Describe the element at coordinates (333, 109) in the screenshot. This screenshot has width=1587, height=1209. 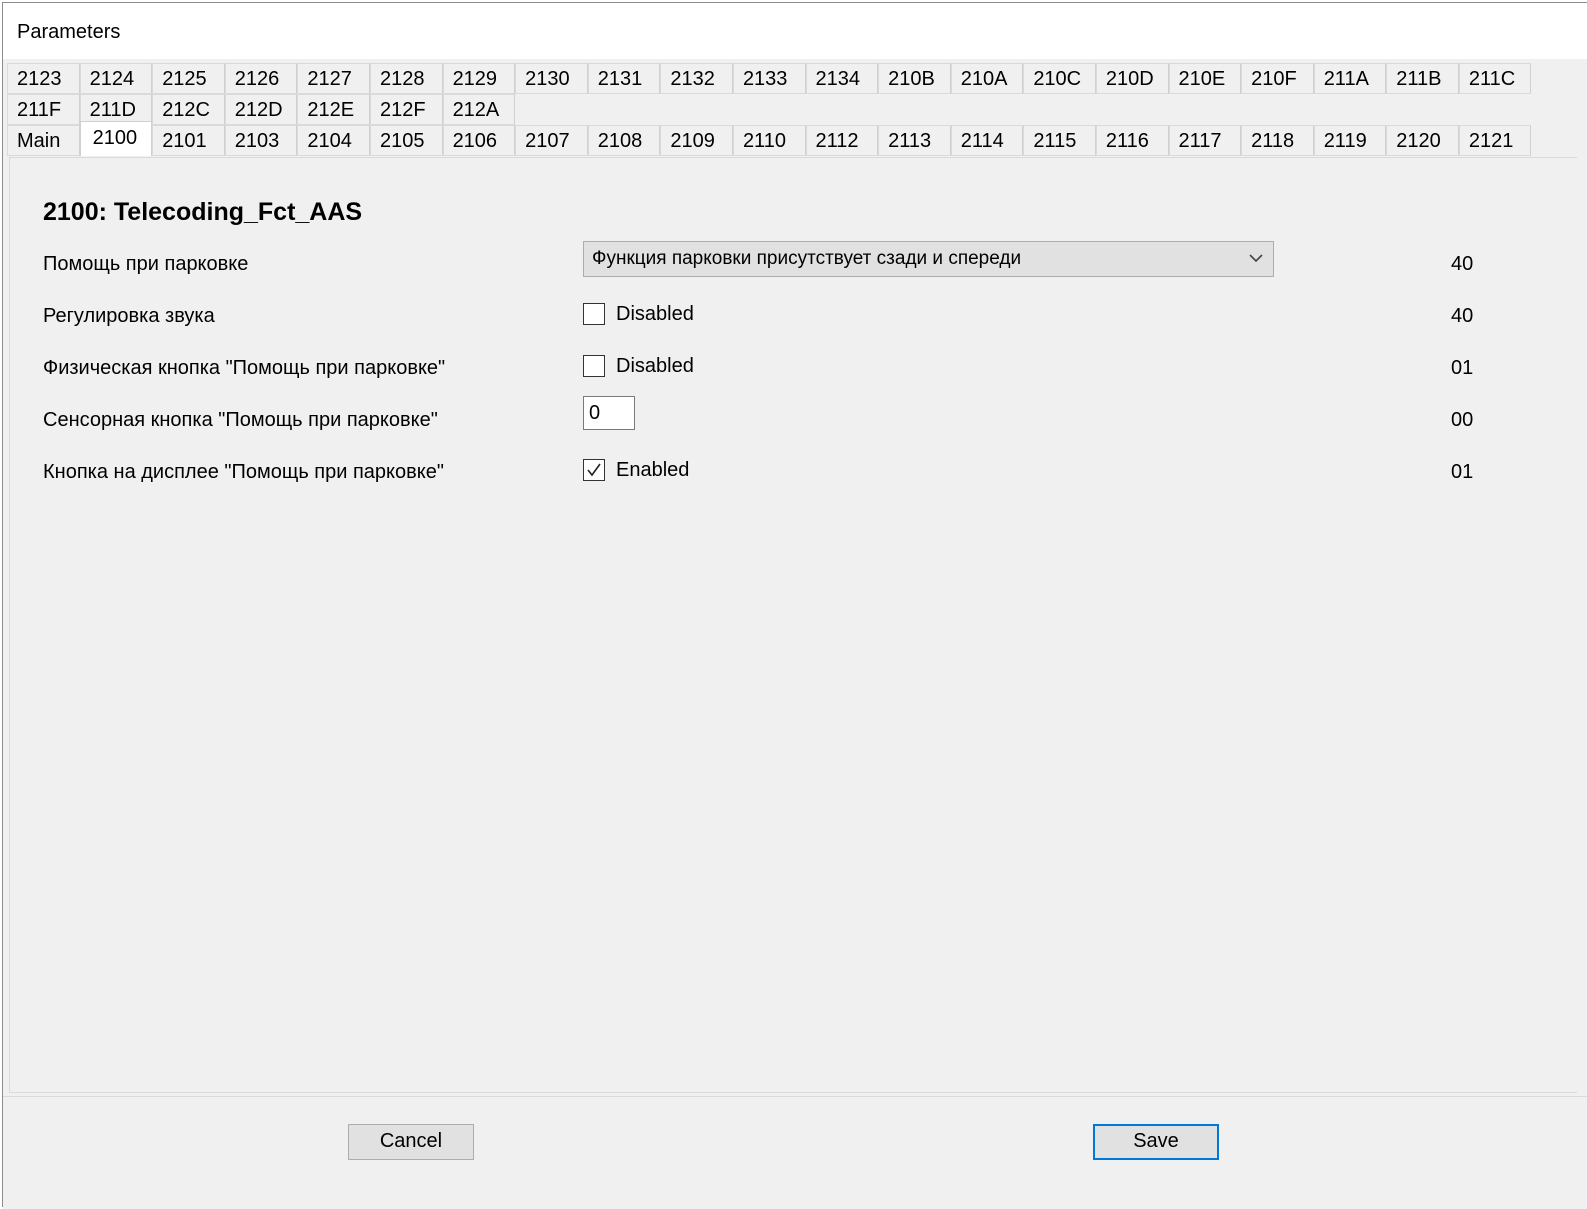
I see `tab-212e: 212E` at that location.